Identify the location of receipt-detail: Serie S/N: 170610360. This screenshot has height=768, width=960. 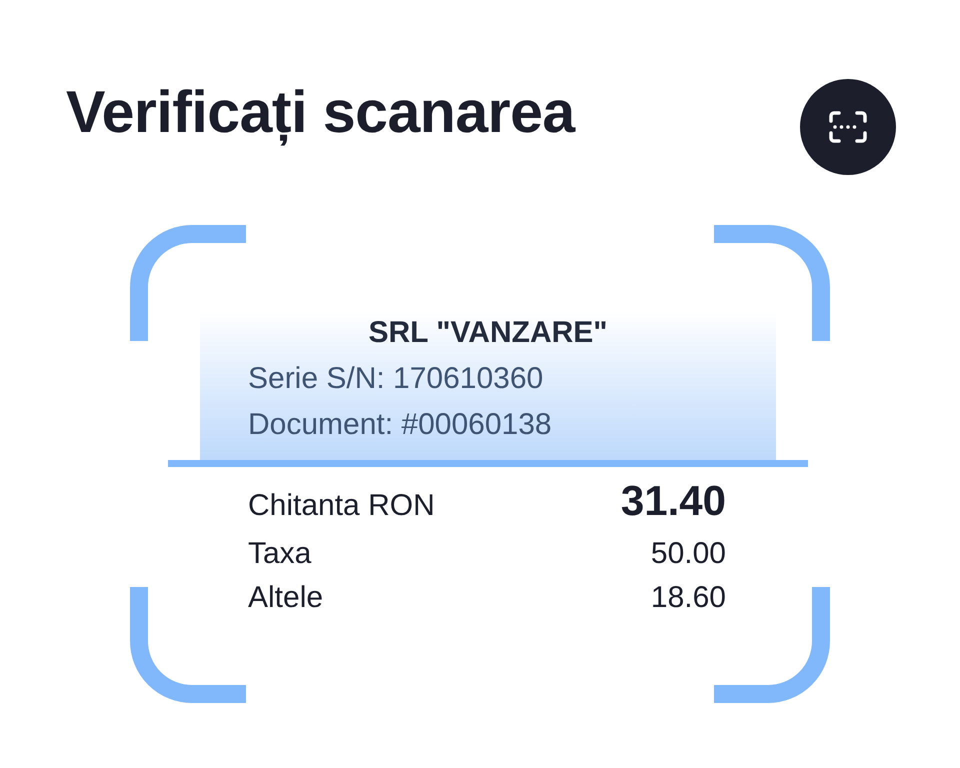
(396, 379).